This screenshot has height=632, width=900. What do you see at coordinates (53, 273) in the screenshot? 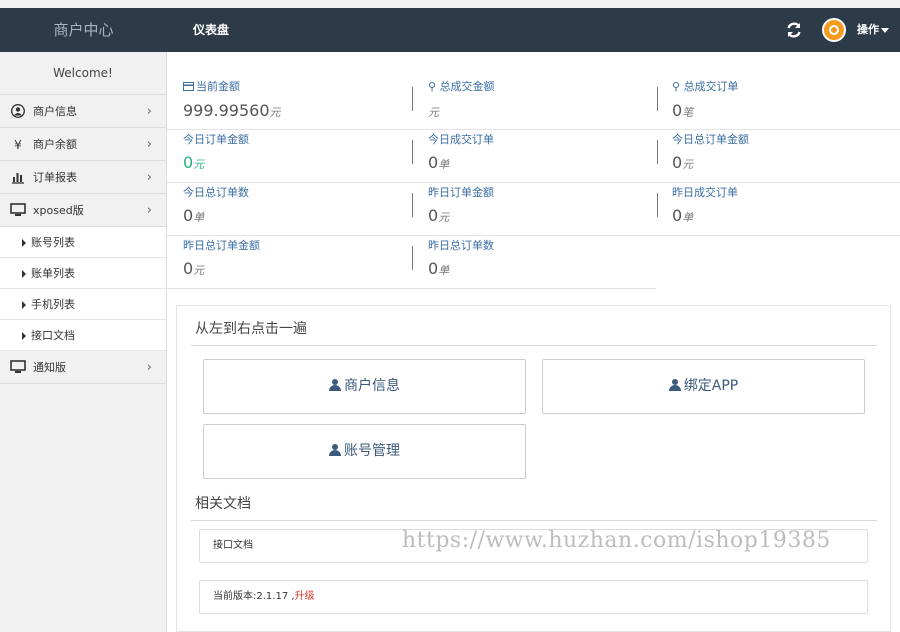
I see `sidebar-subitem-label: 账单列表` at bounding box center [53, 273].